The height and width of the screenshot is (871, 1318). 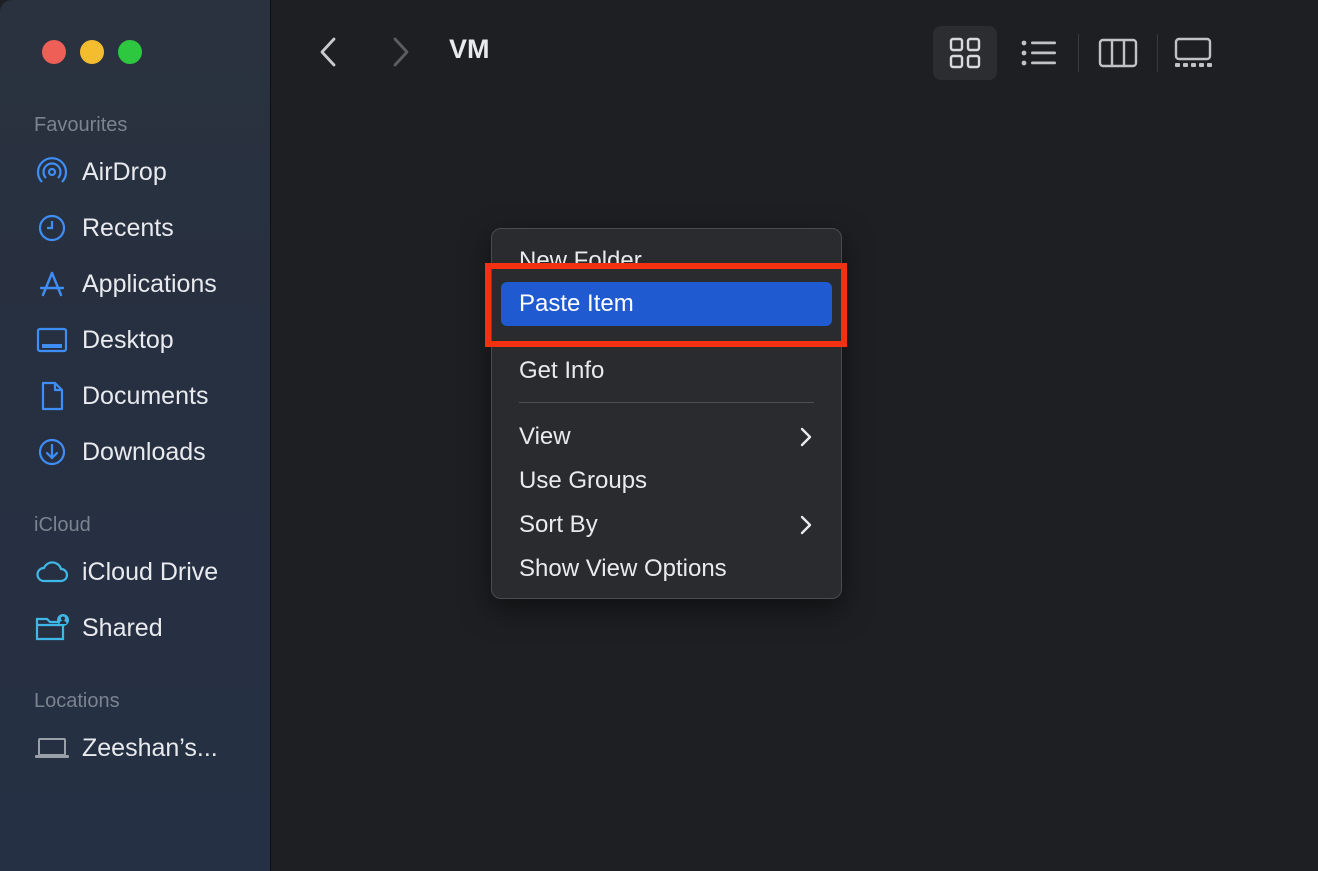 I want to click on sidebar-section-favourites: Favourites, so click(x=81, y=125).